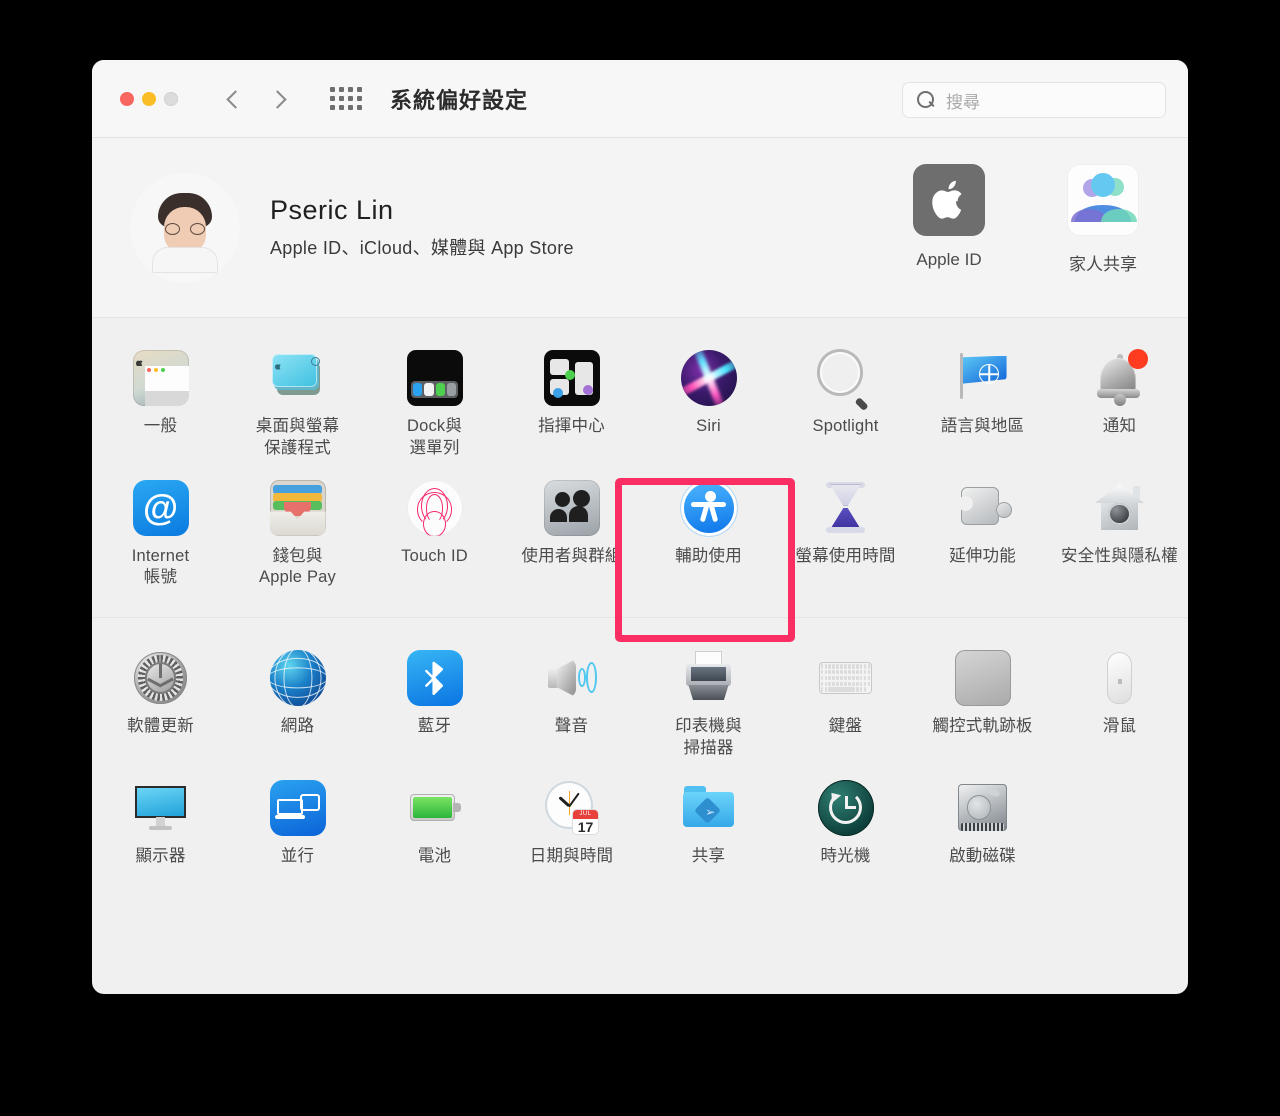 This screenshot has height=1116, width=1280. What do you see at coordinates (1034, 100) in the screenshot?
I see `search-field: 搜尋` at bounding box center [1034, 100].